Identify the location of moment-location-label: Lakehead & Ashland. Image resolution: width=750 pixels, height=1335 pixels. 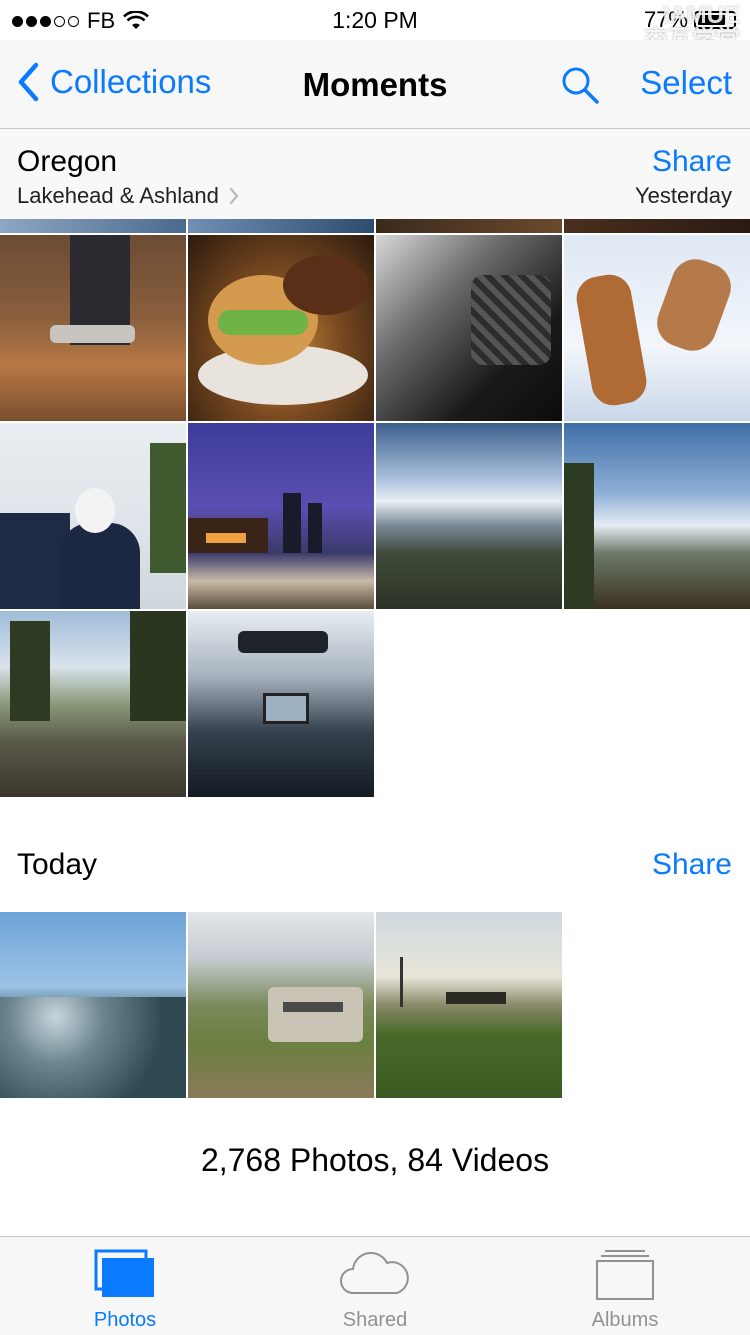
(118, 195).